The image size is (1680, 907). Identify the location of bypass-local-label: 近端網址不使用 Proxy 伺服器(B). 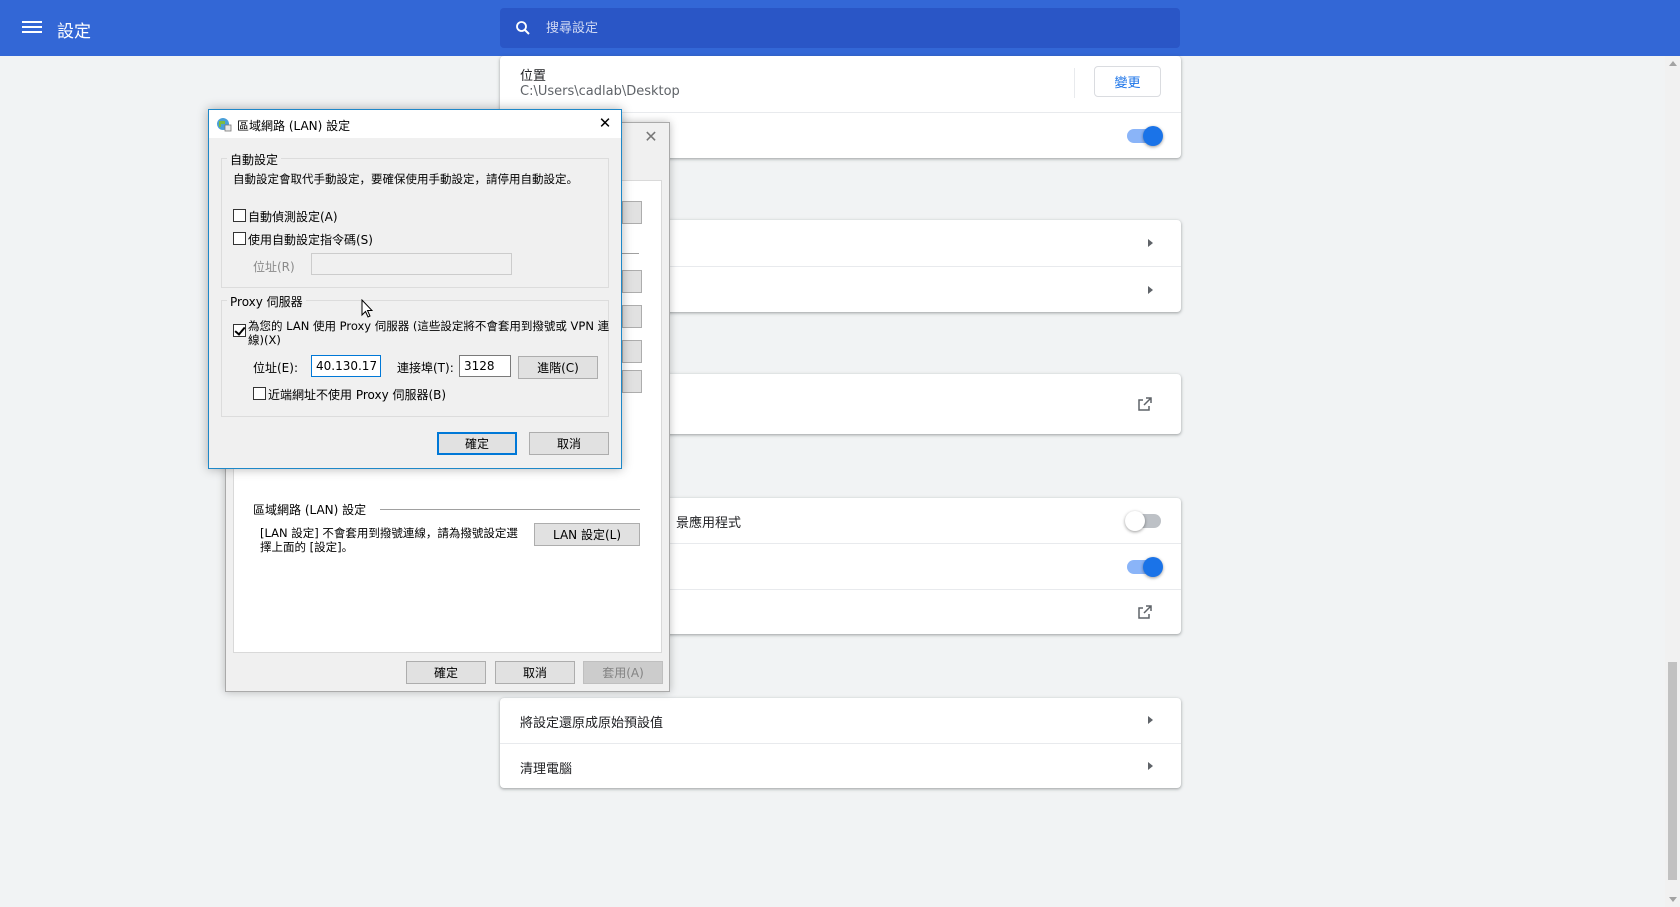
(357, 394).